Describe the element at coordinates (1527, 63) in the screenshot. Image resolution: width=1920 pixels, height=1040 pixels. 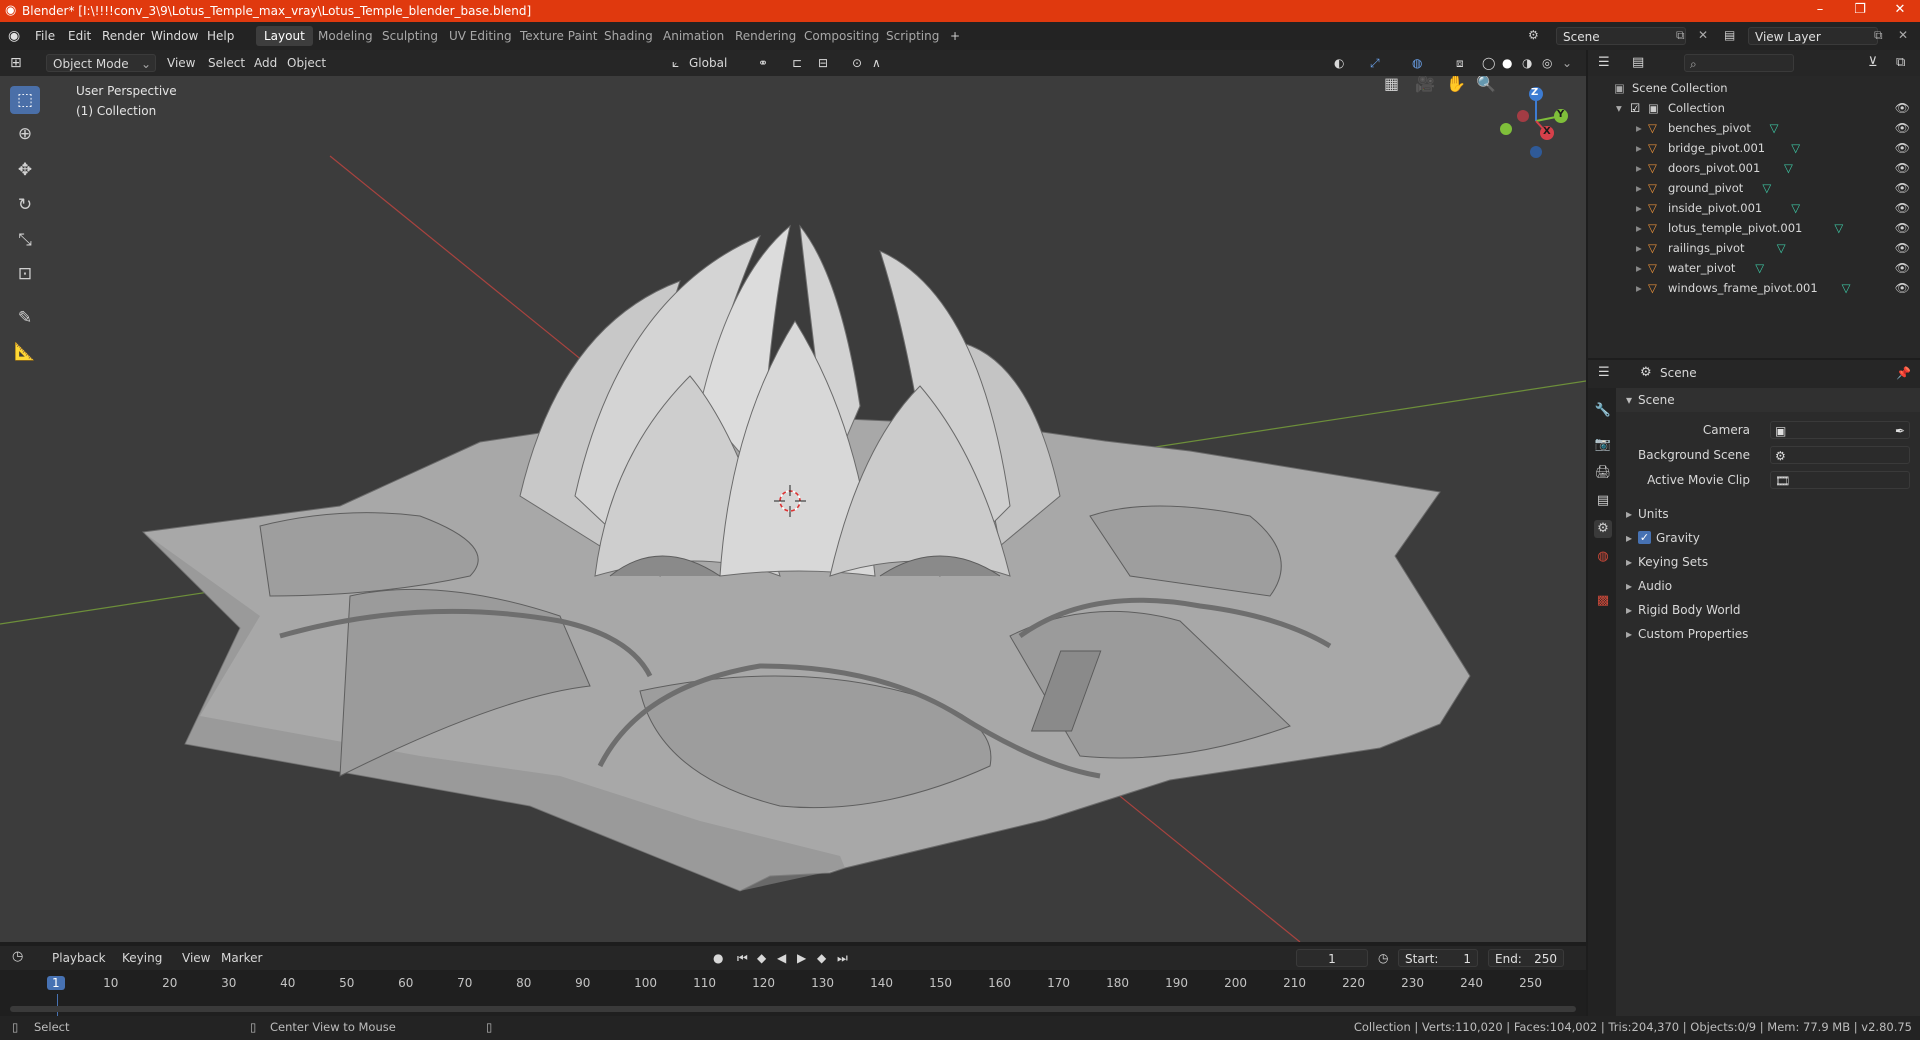
I see `material-shading-icon: ◑` at that location.